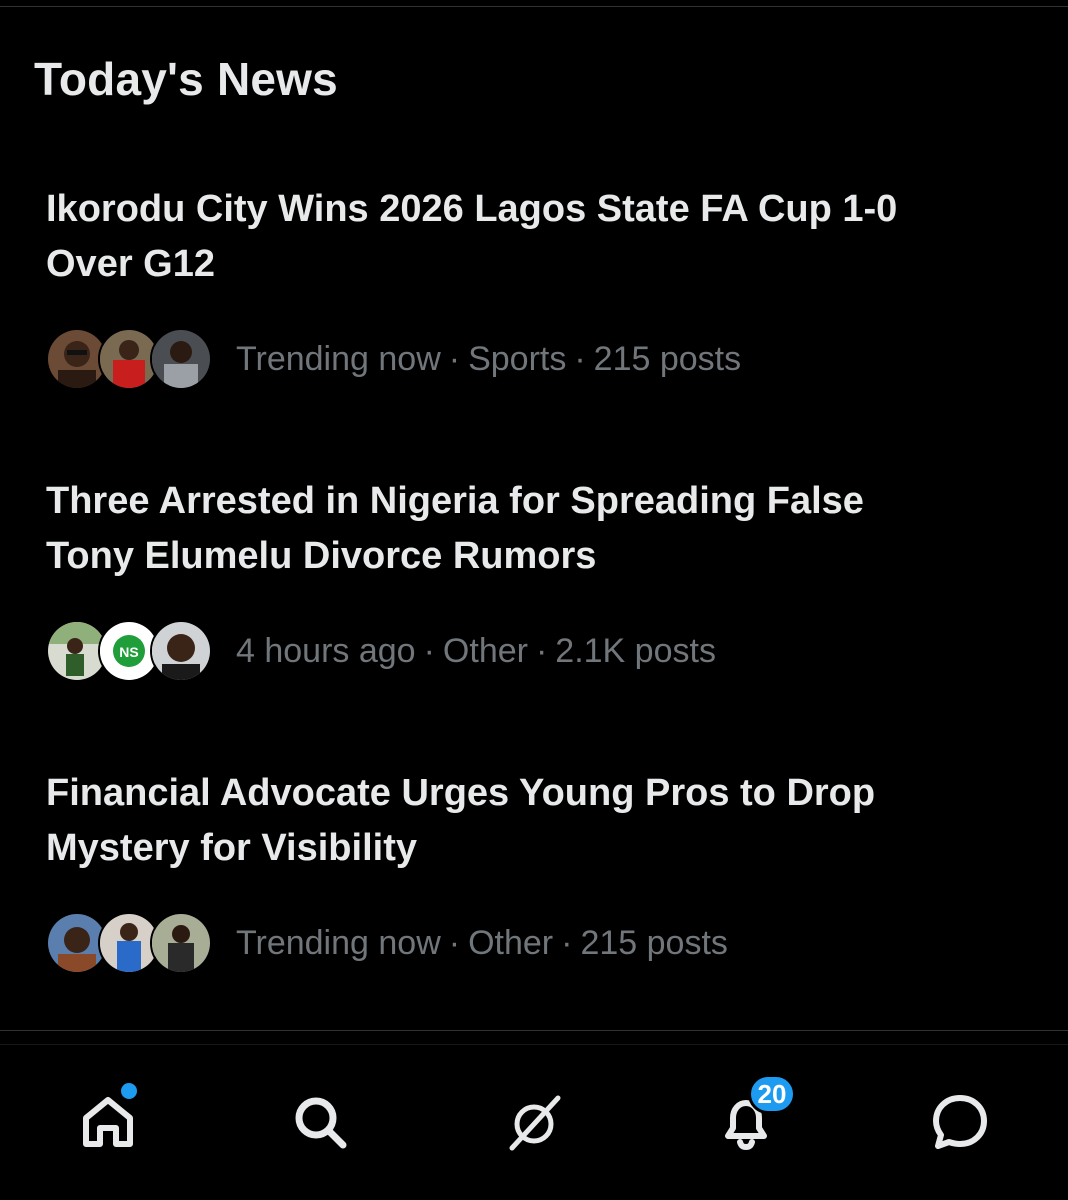 The image size is (1068, 1200). Describe the element at coordinates (517, 358) in the screenshot. I see `news-category: Sports` at that location.